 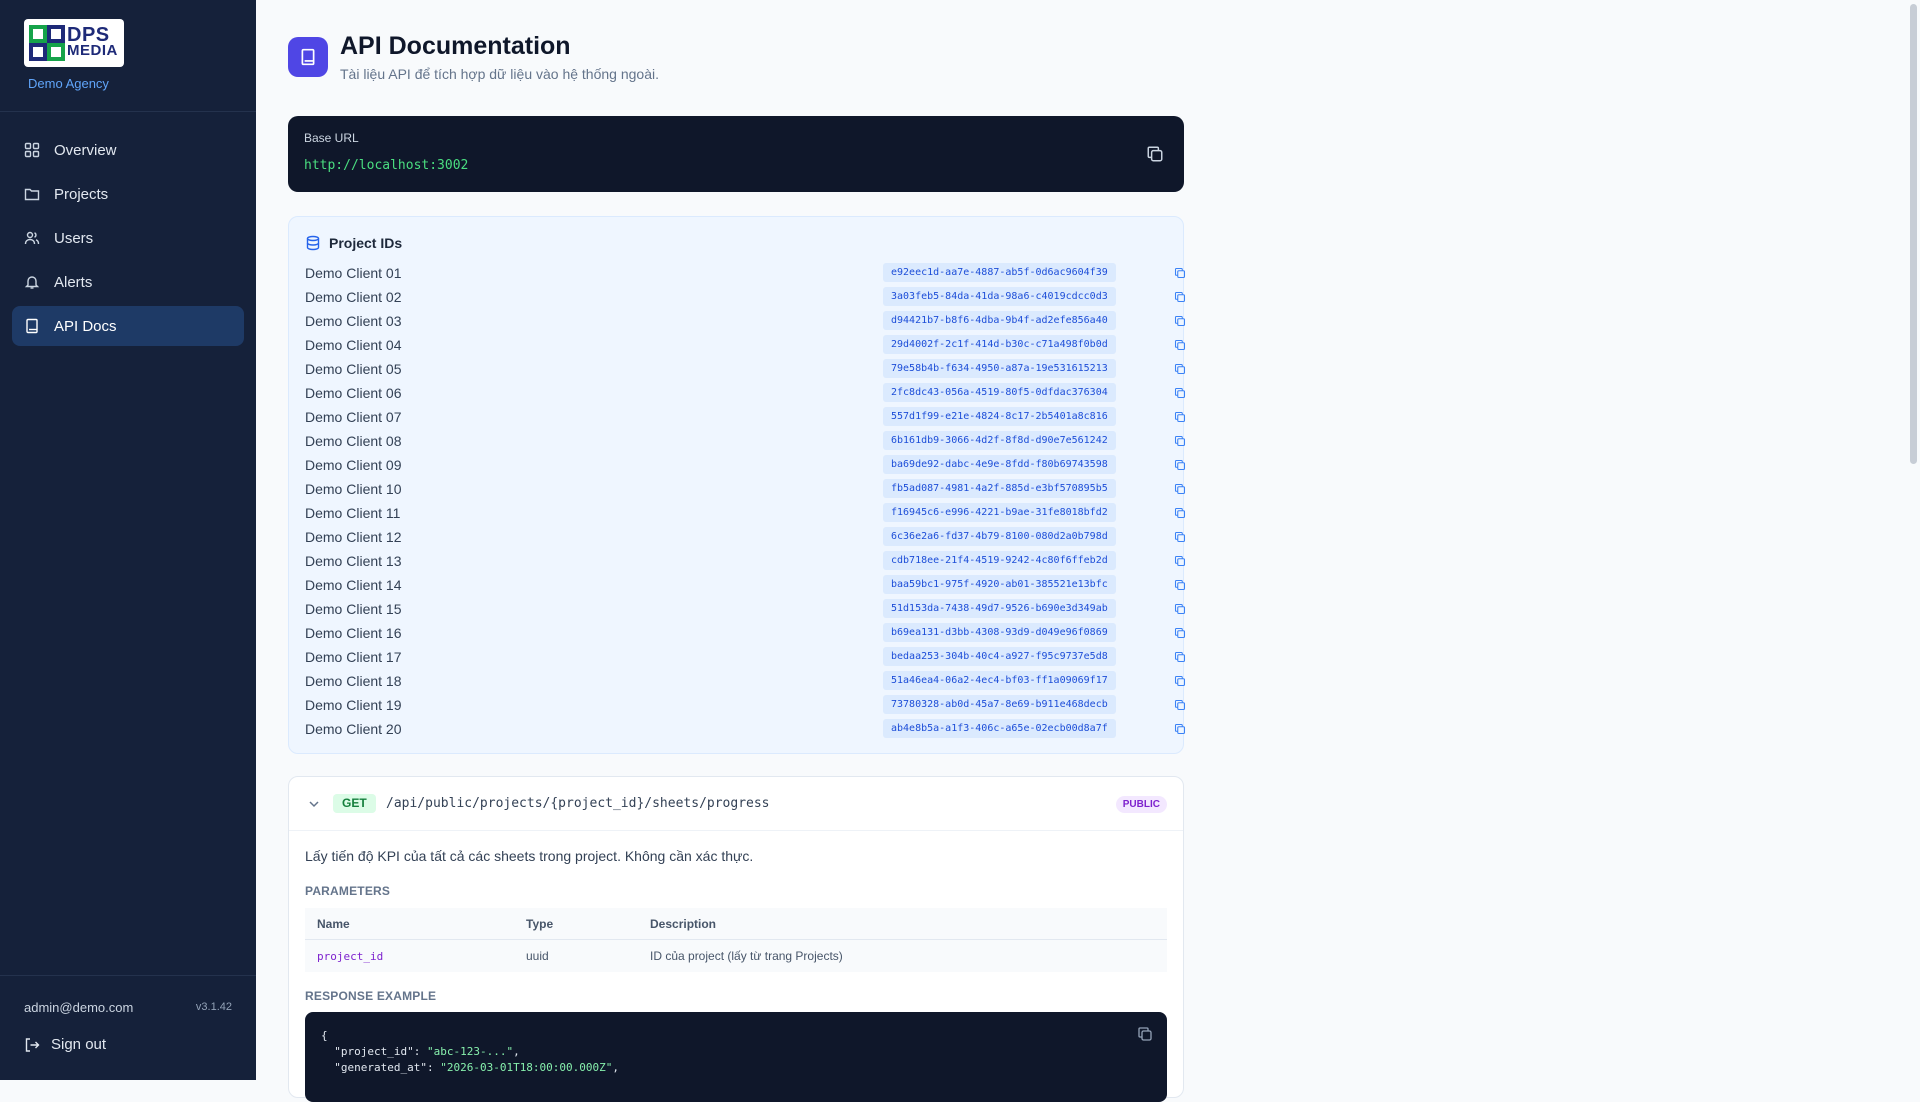 What do you see at coordinates (380, 1067) in the screenshot?
I see `code-key: "generated_at"` at bounding box center [380, 1067].